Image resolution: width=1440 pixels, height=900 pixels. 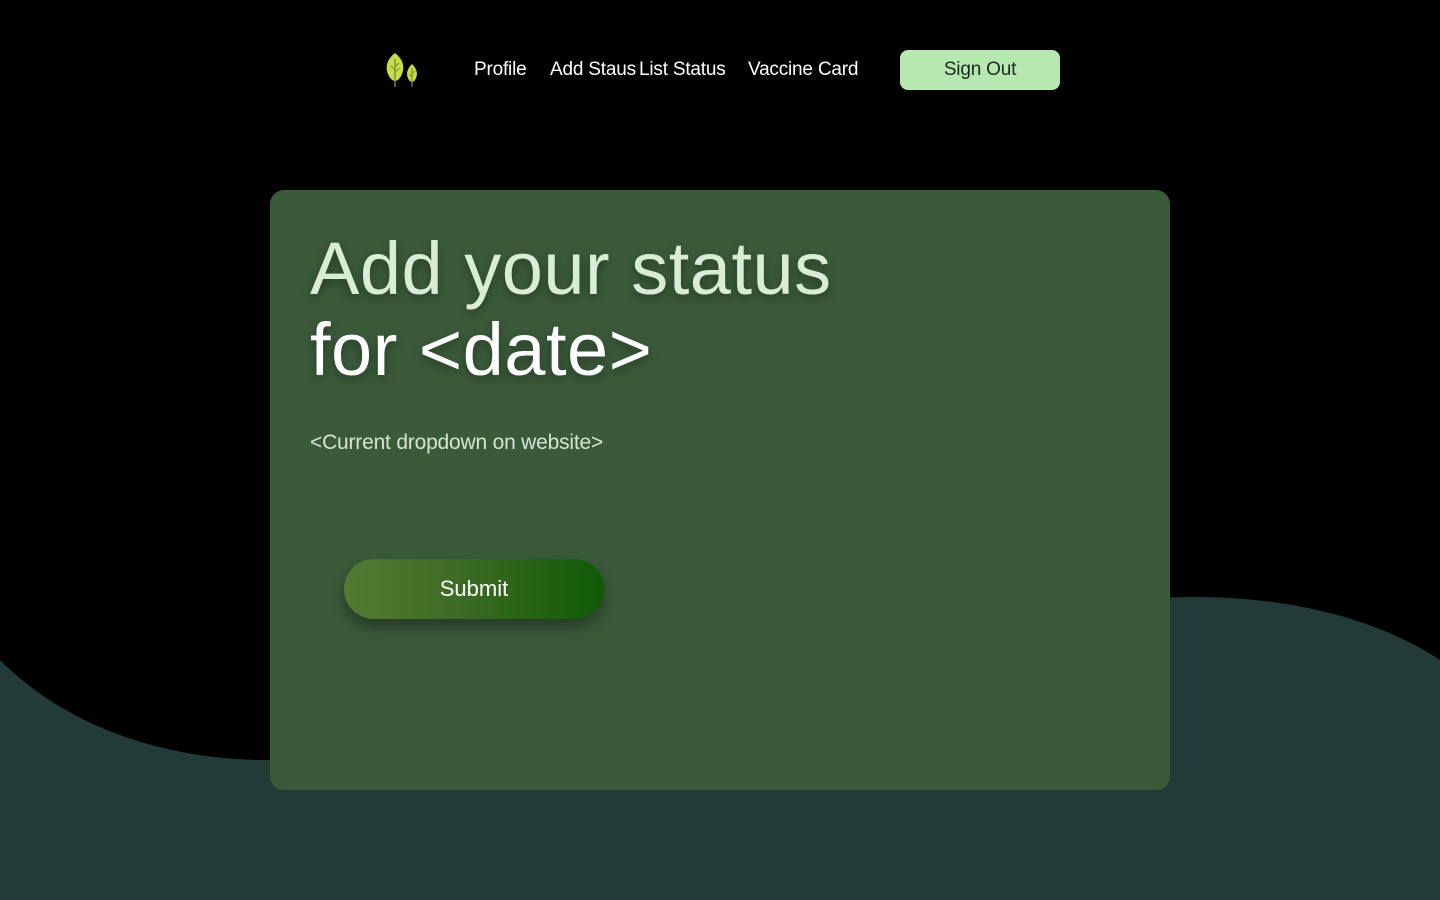 What do you see at coordinates (401, 70) in the screenshot?
I see `leaf-logo-icon` at bounding box center [401, 70].